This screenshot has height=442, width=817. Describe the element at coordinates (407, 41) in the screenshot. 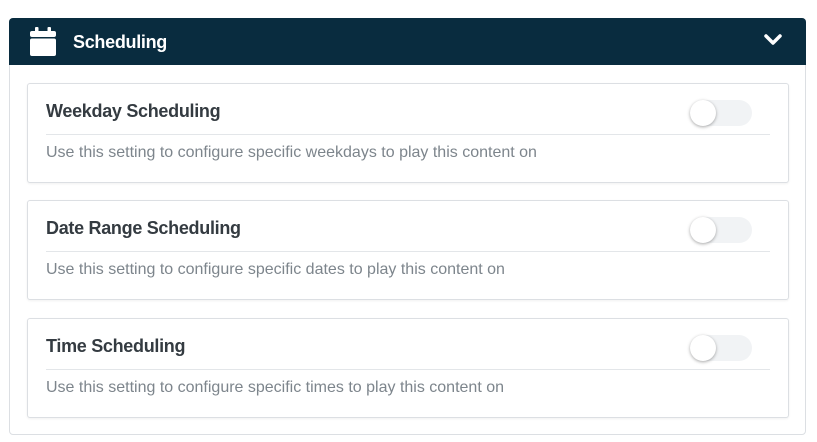

I see `scheduling-panel-header: Scheduling` at that location.